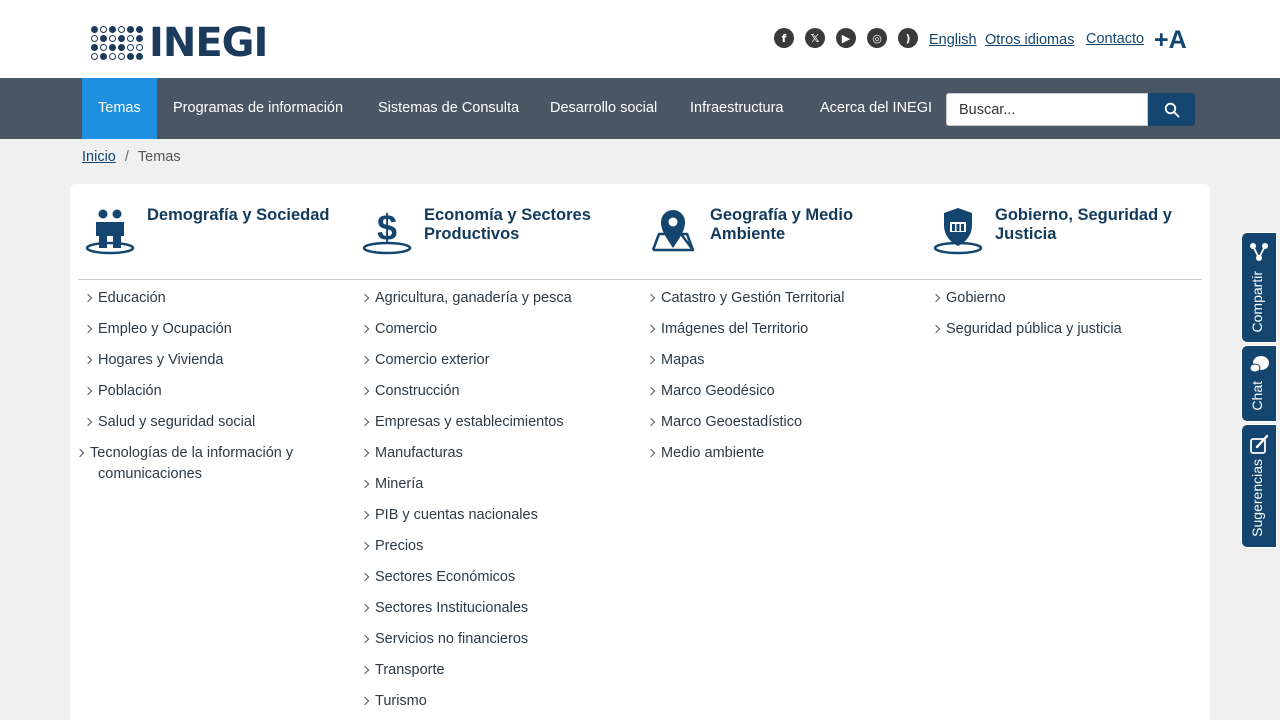 This screenshot has height=720, width=1280. I want to click on topic-link: Educación, so click(209, 298).